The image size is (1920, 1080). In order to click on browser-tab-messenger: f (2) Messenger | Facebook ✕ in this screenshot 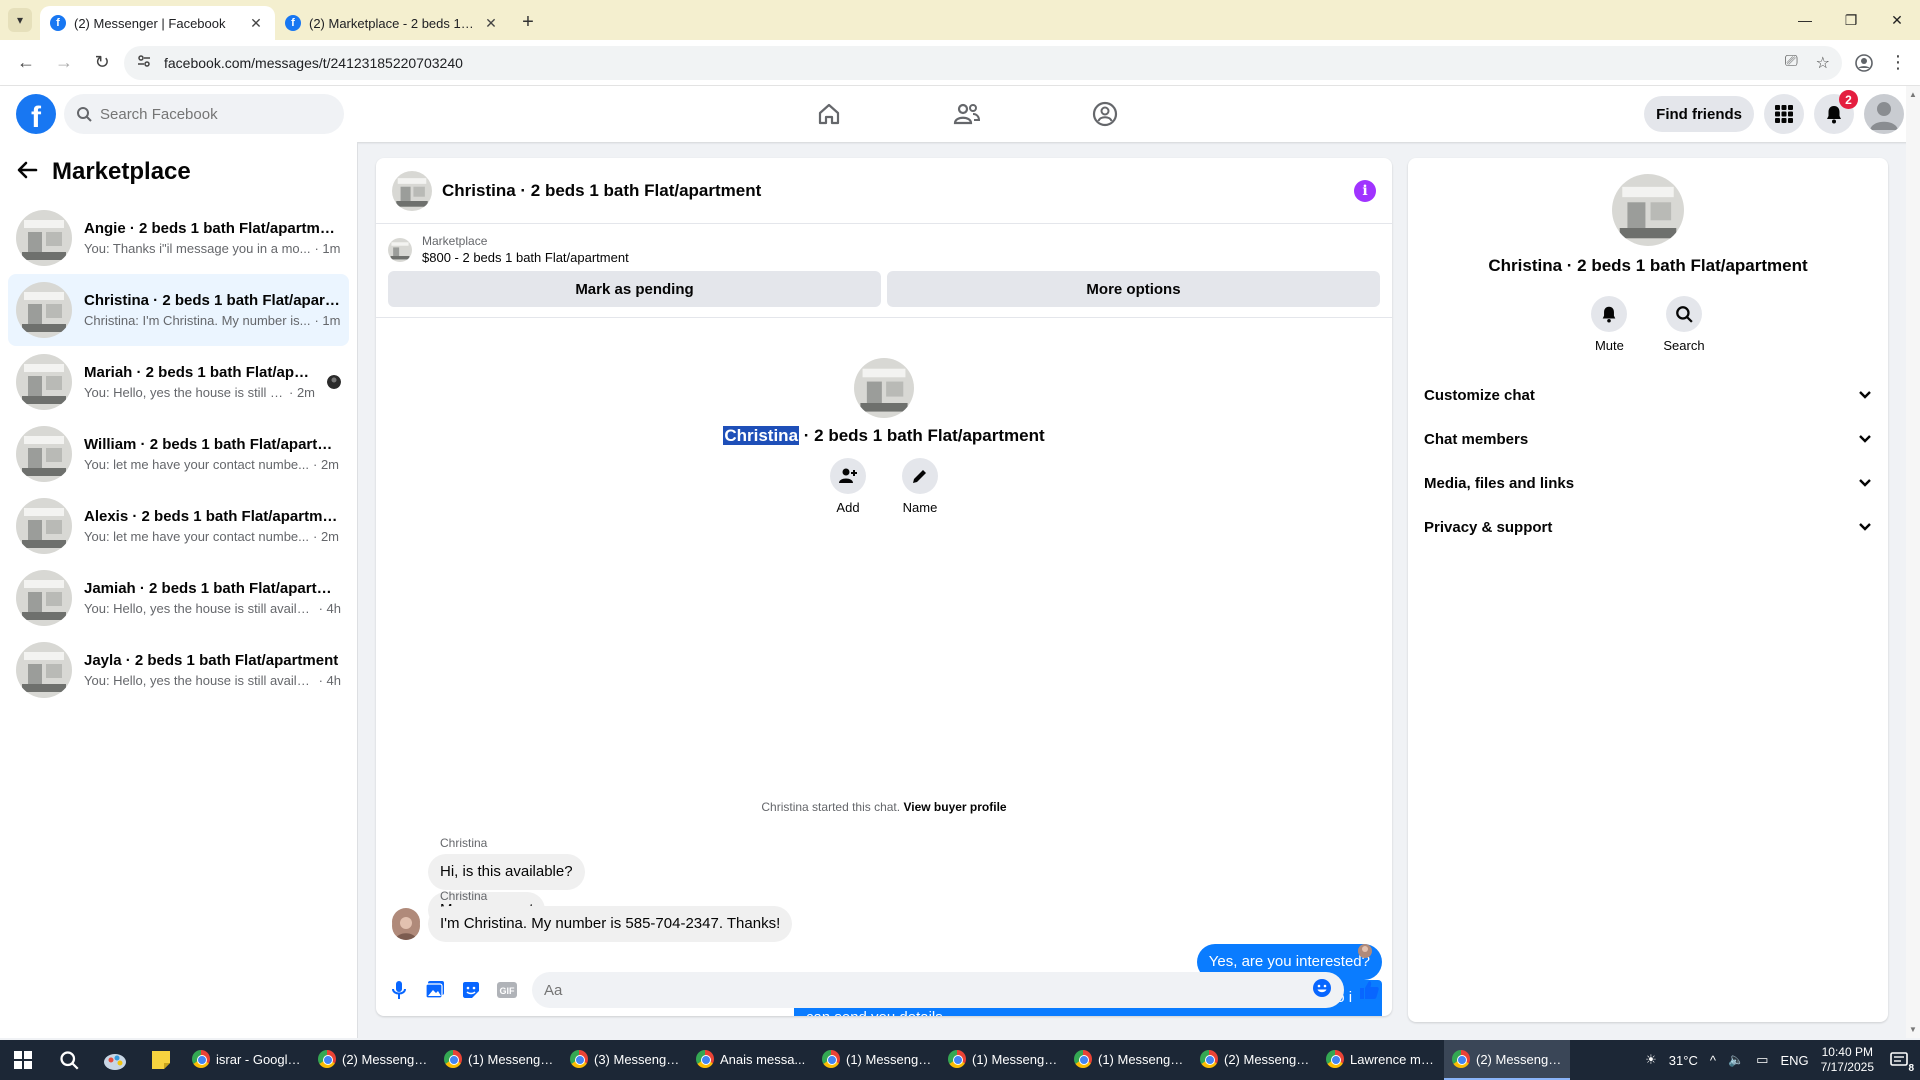, I will do `click(157, 23)`.